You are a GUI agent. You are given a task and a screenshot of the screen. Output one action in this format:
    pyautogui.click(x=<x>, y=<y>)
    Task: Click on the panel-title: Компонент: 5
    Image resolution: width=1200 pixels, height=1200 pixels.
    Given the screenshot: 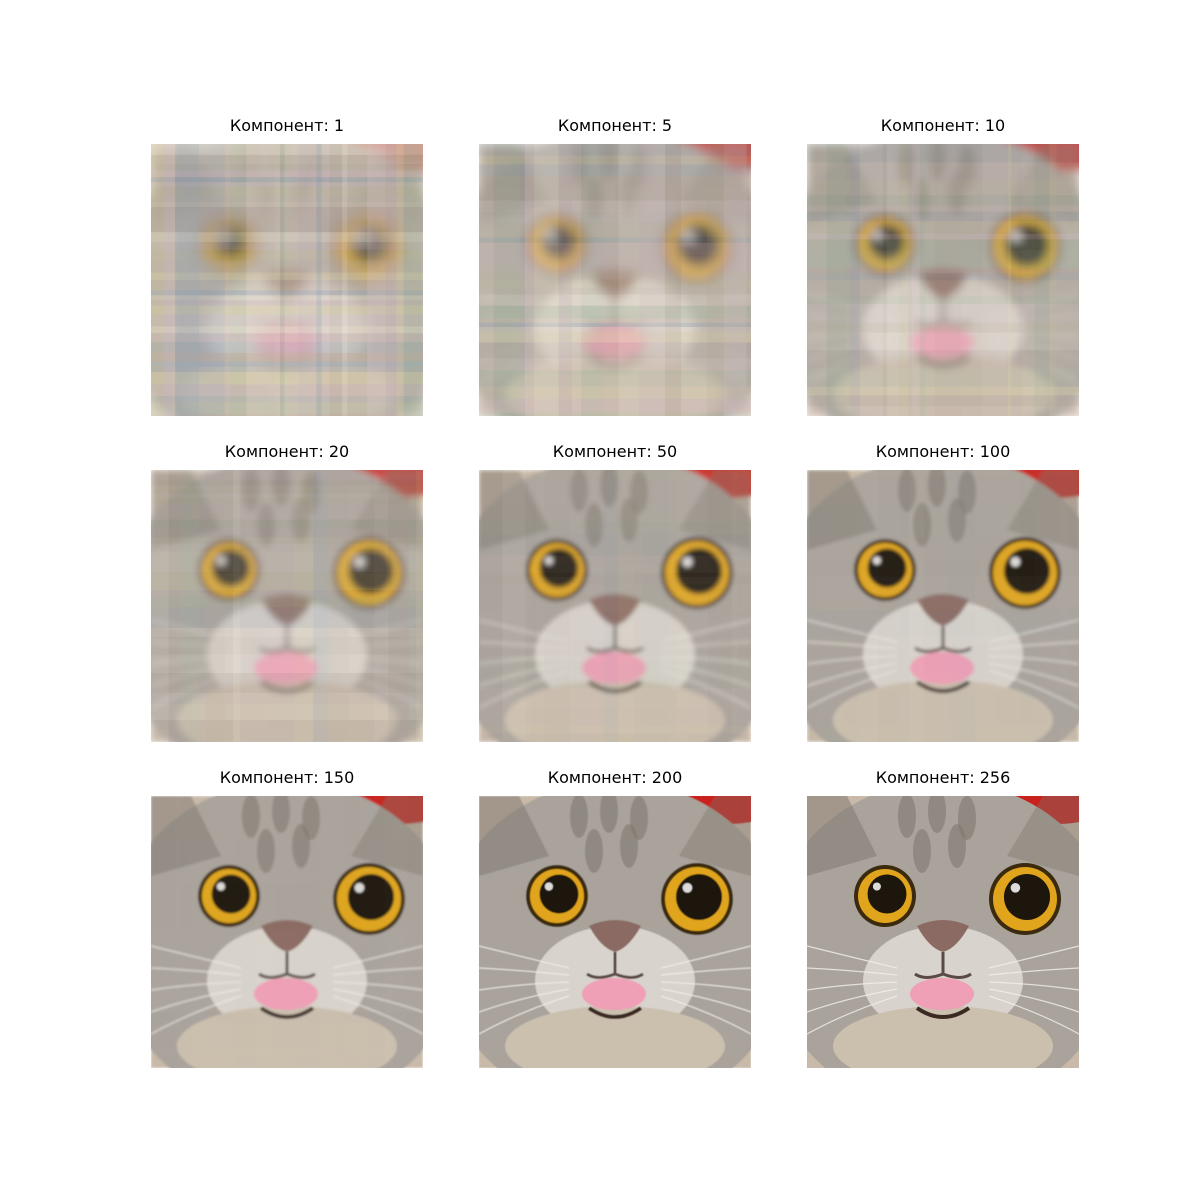 What is the action you would take?
    pyautogui.click(x=615, y=125)
    